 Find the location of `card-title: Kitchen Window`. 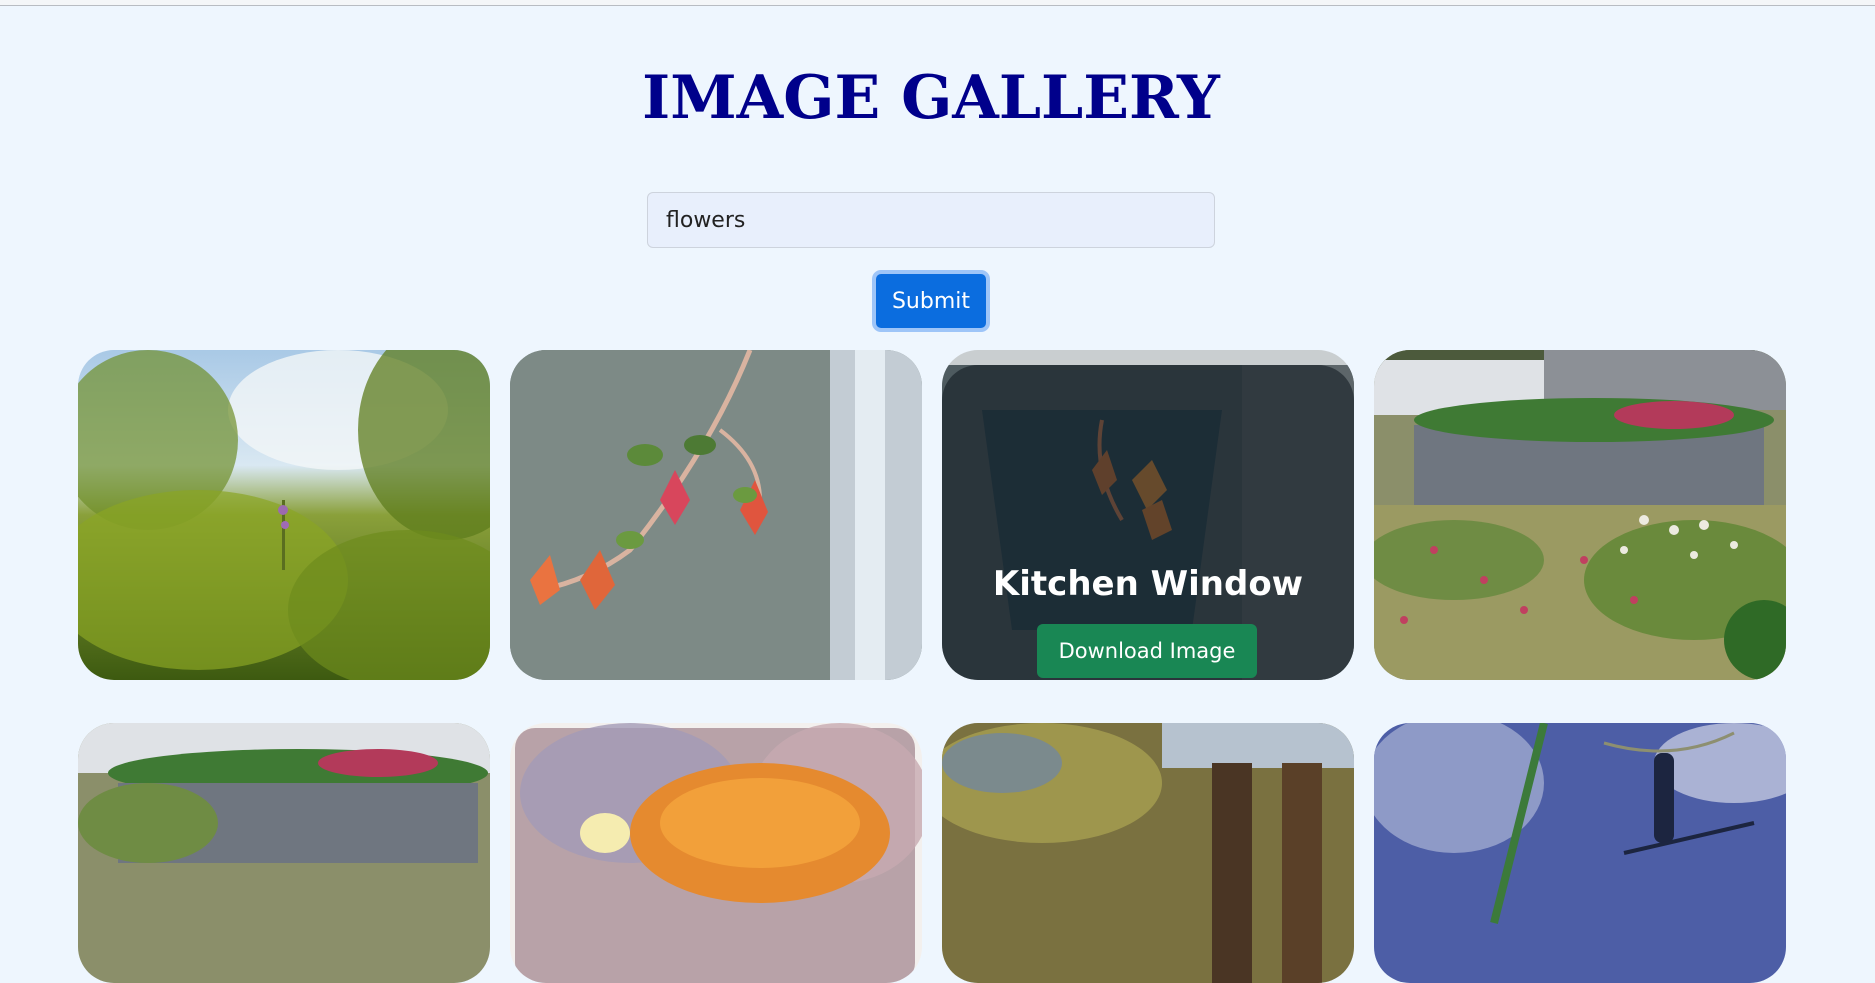

card-title: Kitchen Window is located at coordinates (1148, 584).